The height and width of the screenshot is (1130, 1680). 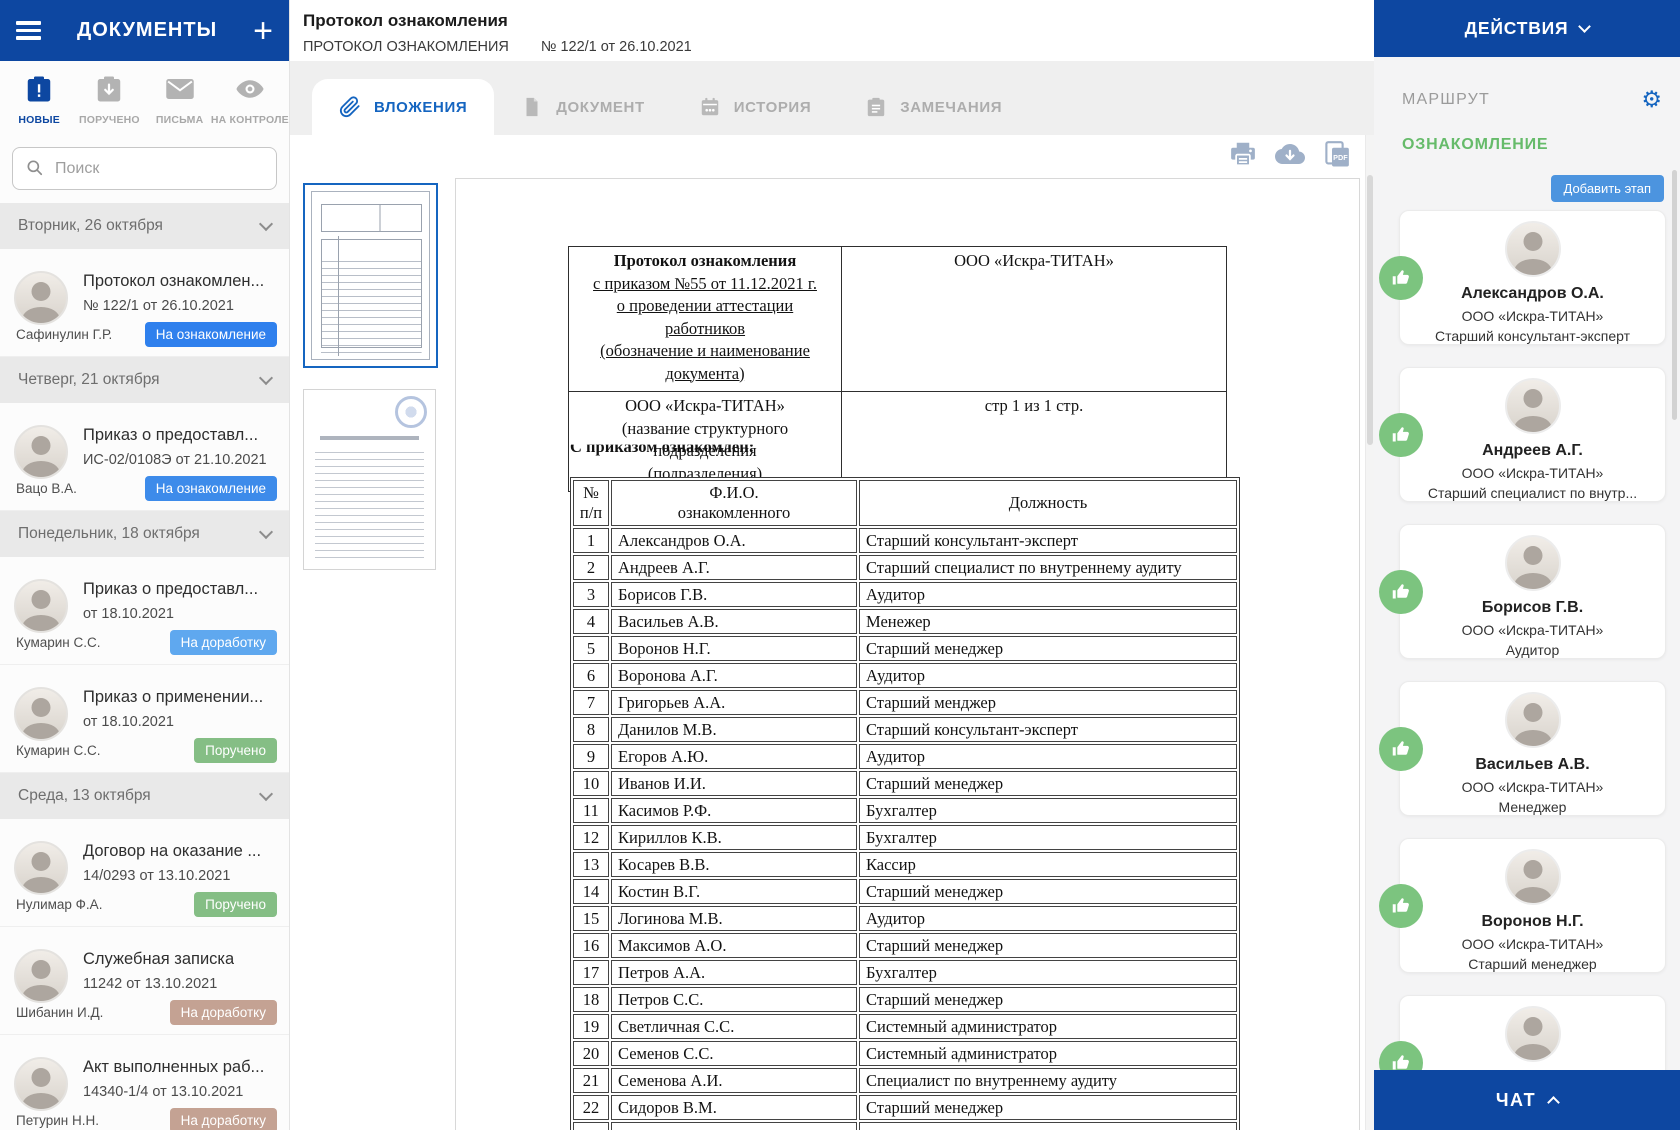 I want to click on add-stage-button: Добавить этап, so click(x=1607, y=188).